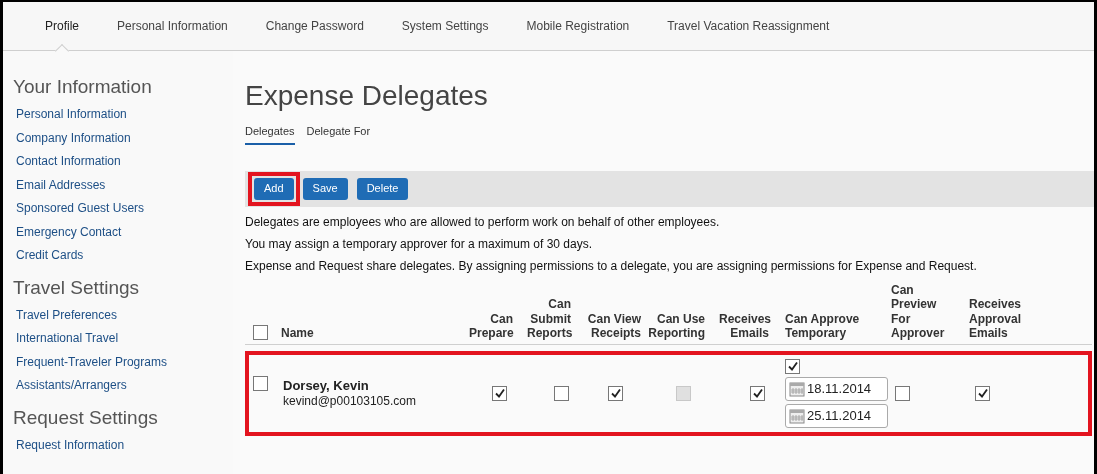 The width and height of the screenshot is (1097, 474). Describe the element at coordinates (419, 244) in the screenshot. I see `info-text: You may assign a temporary approver for a maximum of 30 days.` at that location.